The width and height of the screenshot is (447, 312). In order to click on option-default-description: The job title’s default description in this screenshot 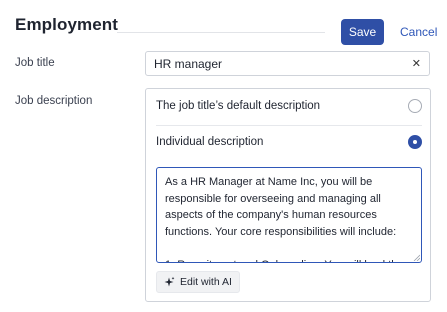, I will do `click(289, 107)`.